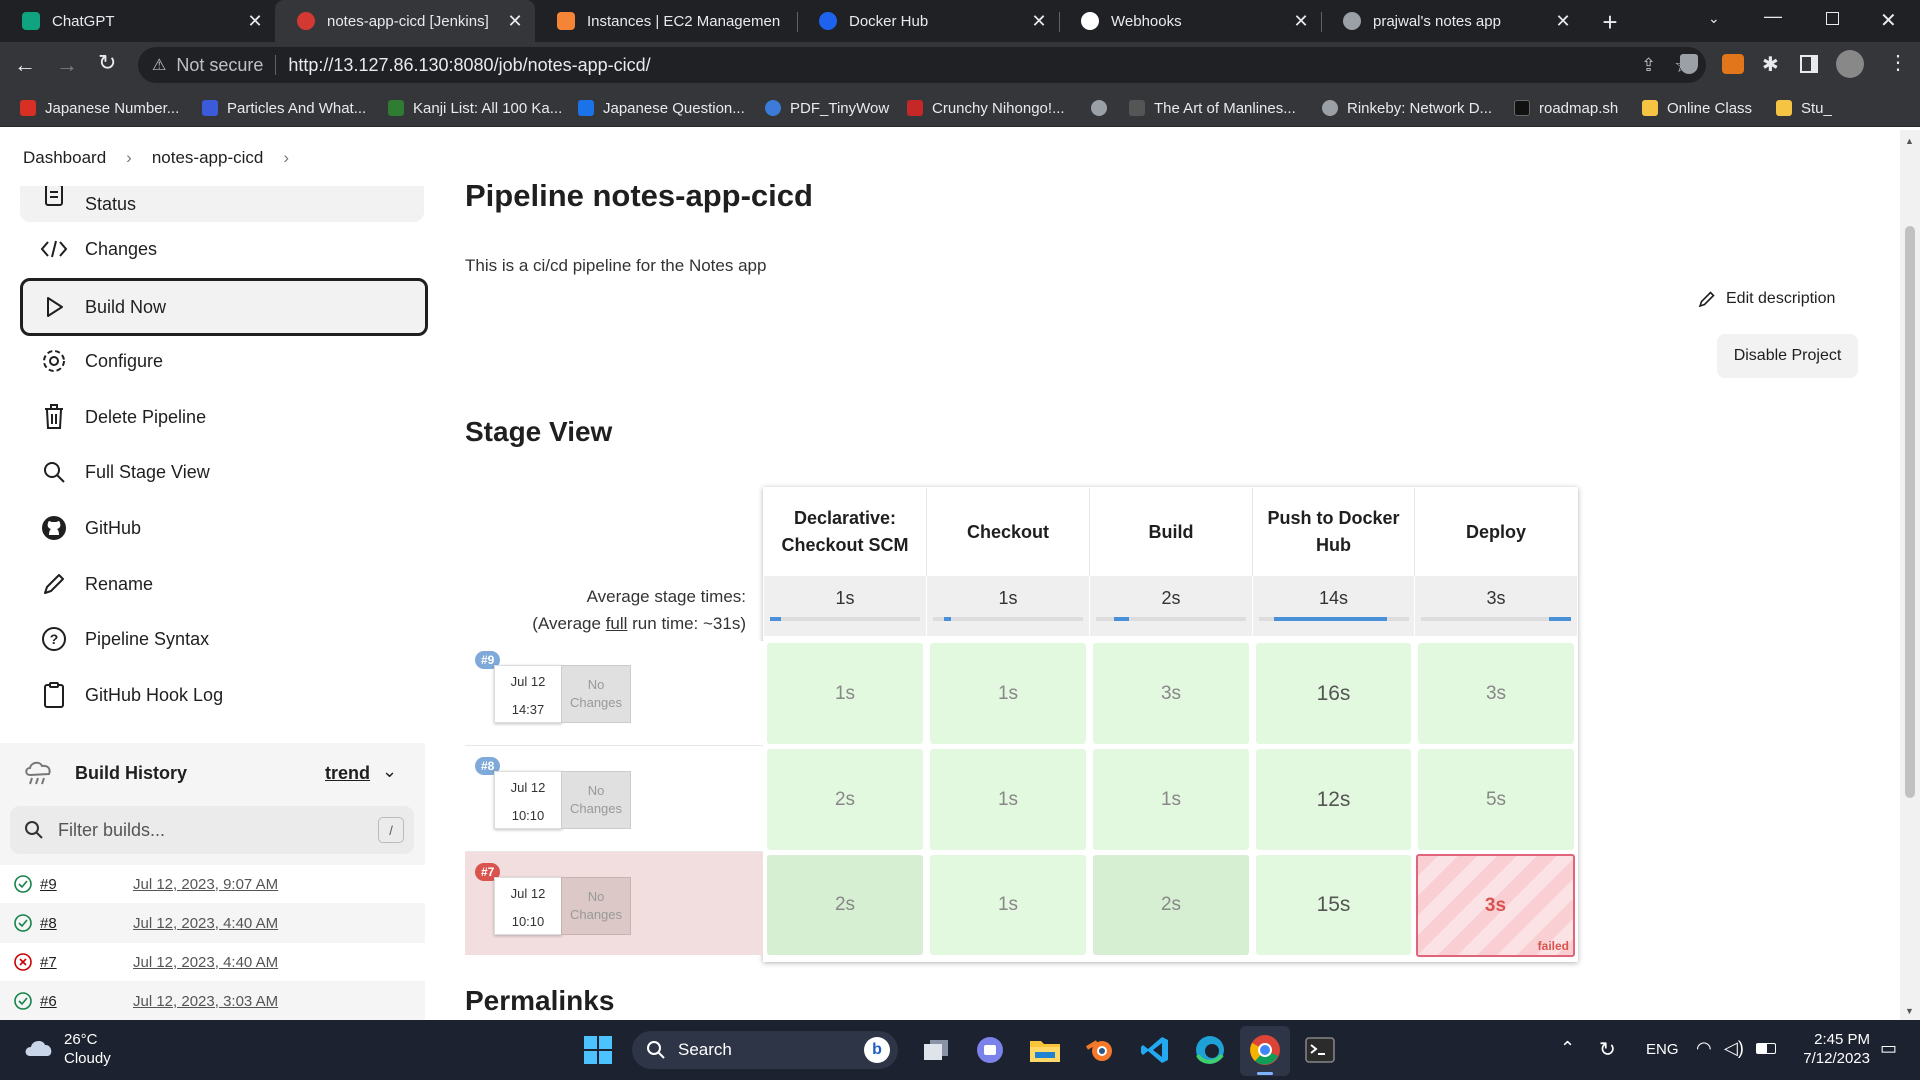 The image size is (1920, 1080). Describe the element at coordinates (765, 1050) in the screenshot. I see `taskbar-search: Search b` at that location.